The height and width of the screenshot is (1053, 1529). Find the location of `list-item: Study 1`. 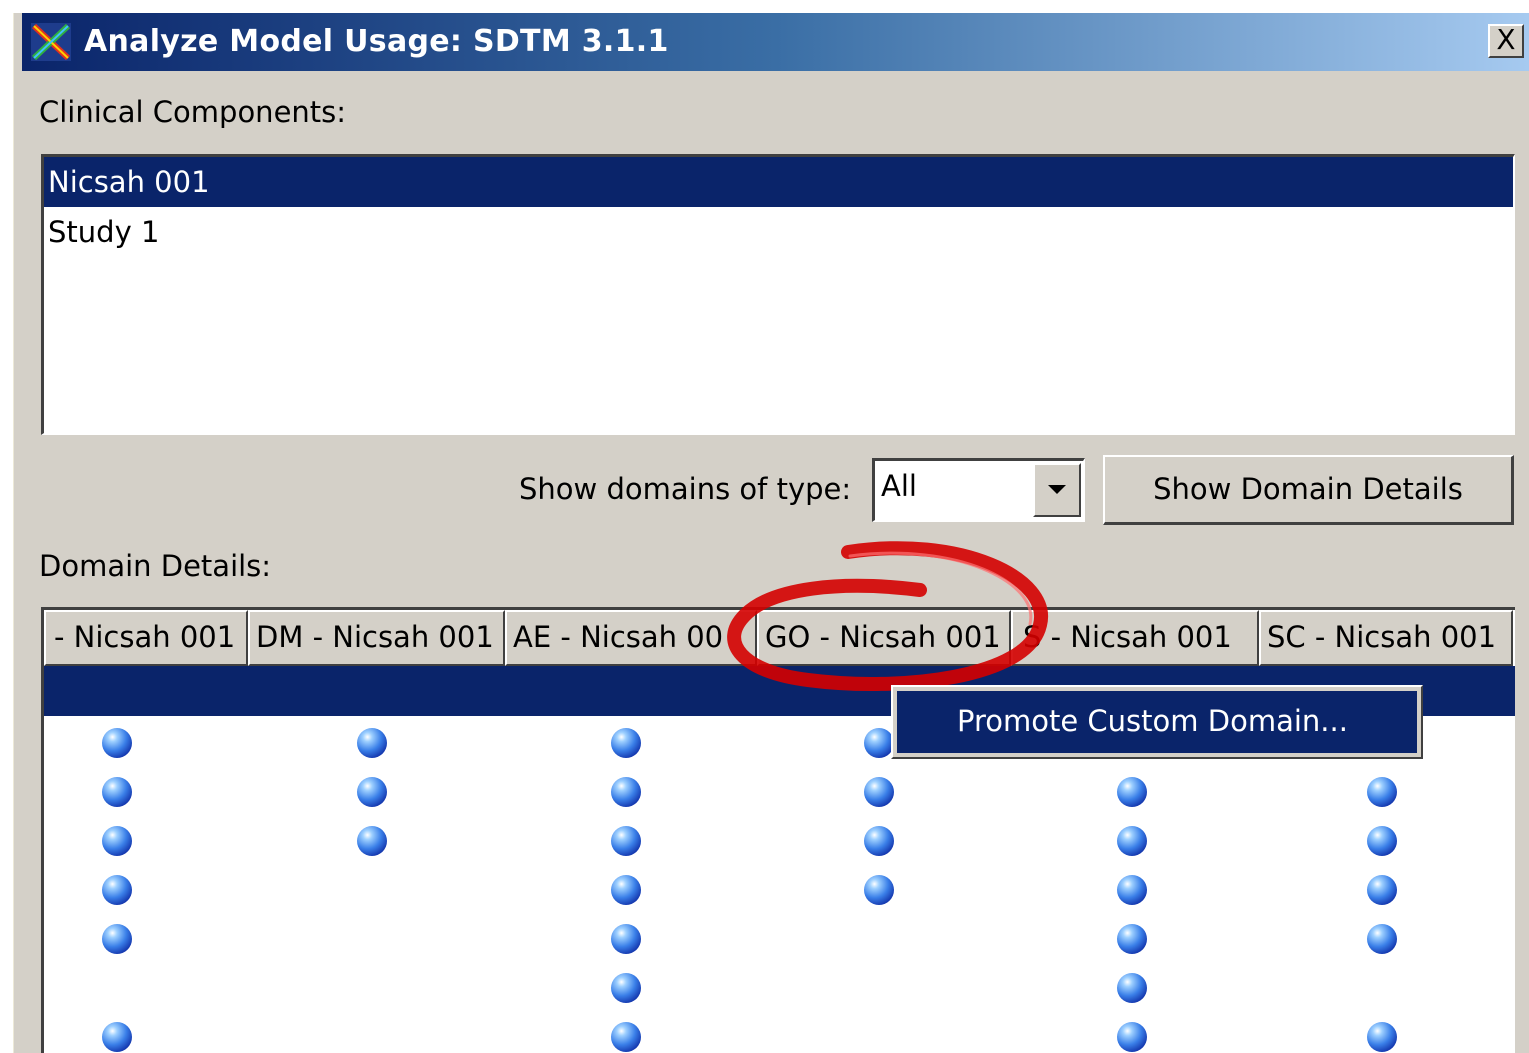

list-item: Study 1 is located at coordinates (778, 232).